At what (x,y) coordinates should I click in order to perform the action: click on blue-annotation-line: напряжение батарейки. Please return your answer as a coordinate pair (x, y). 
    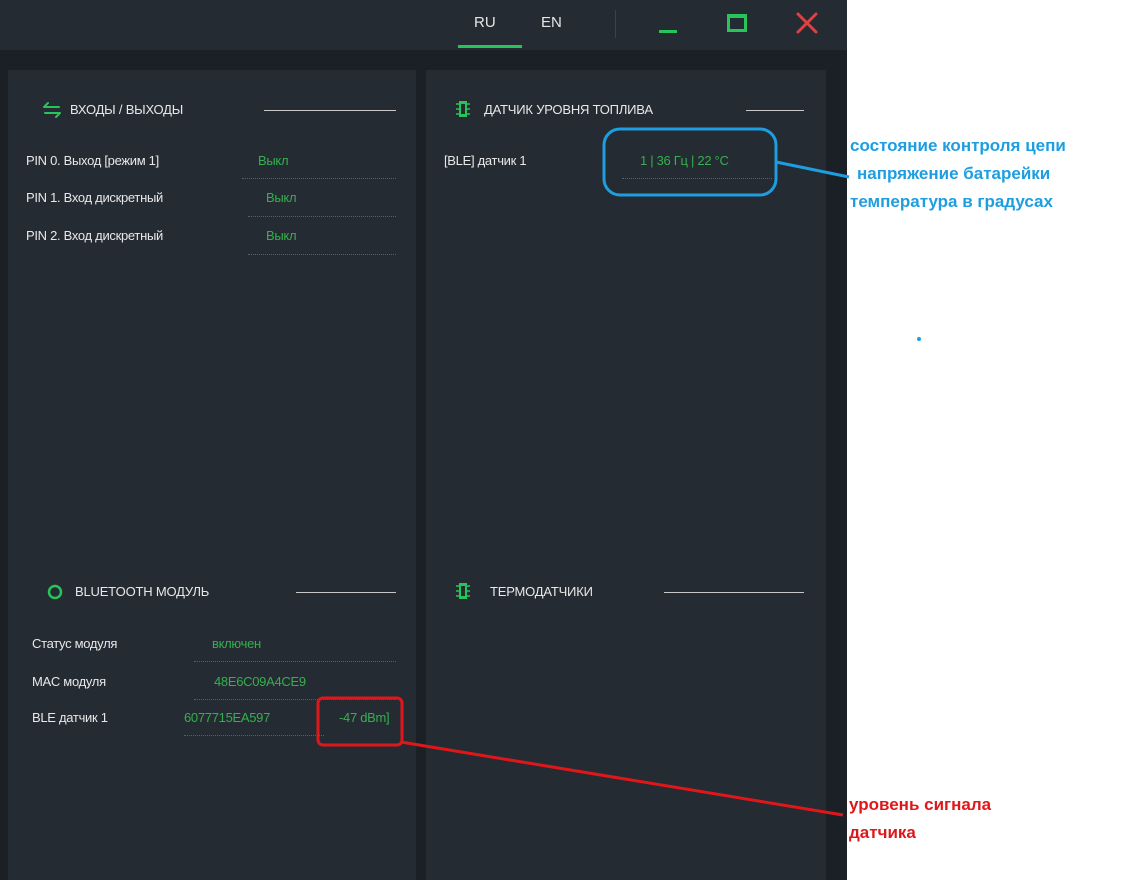
    Looking at the image, I should click on (954, 173).